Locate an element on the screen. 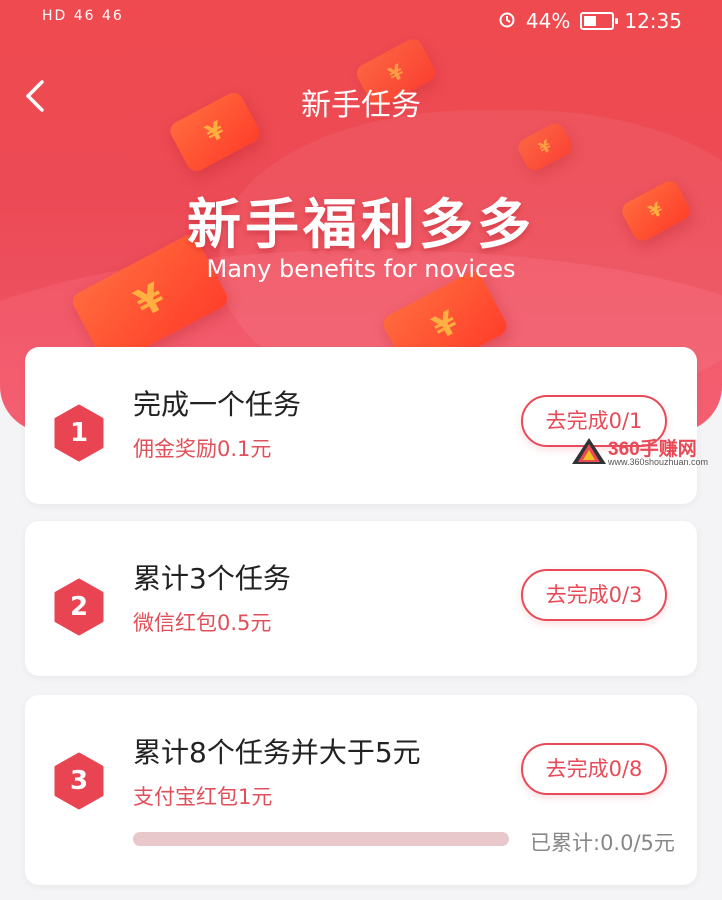  triangle-logo-icon is located at coordinates (589, 451).